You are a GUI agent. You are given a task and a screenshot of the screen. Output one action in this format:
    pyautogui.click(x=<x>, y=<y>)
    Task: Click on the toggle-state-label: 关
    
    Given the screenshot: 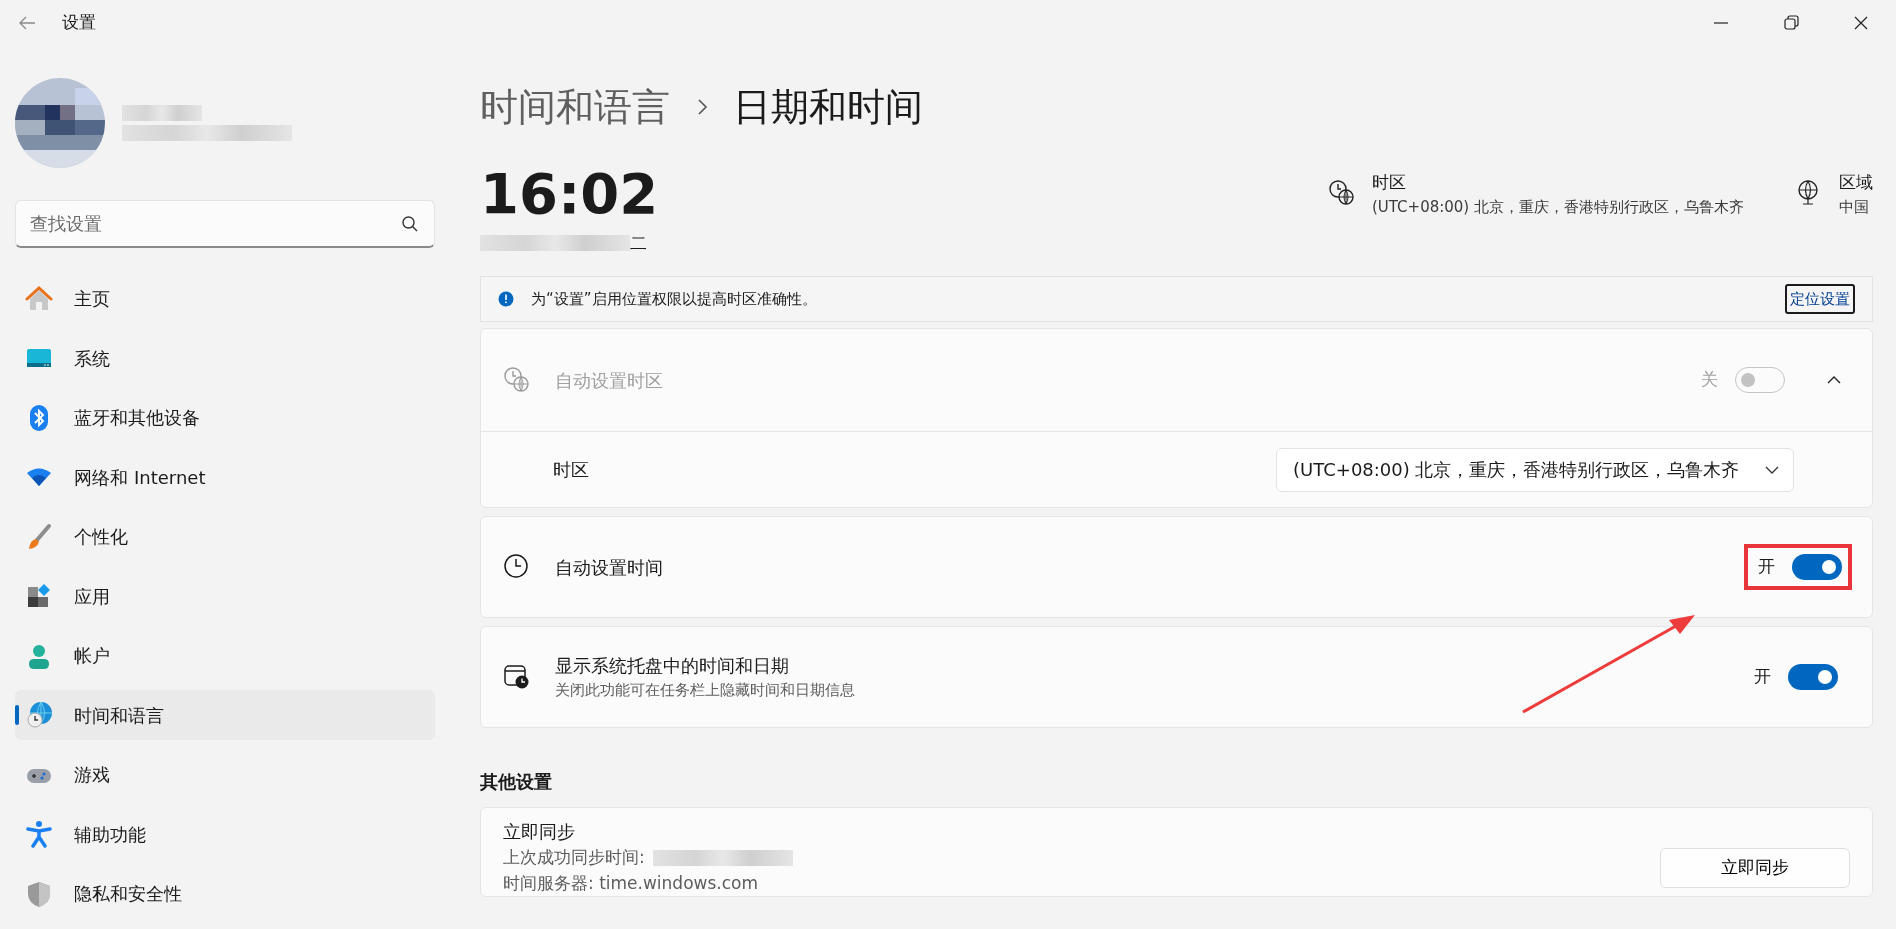 What is the action you would take?
    pyautogui.click(x=1709, y=380)
    